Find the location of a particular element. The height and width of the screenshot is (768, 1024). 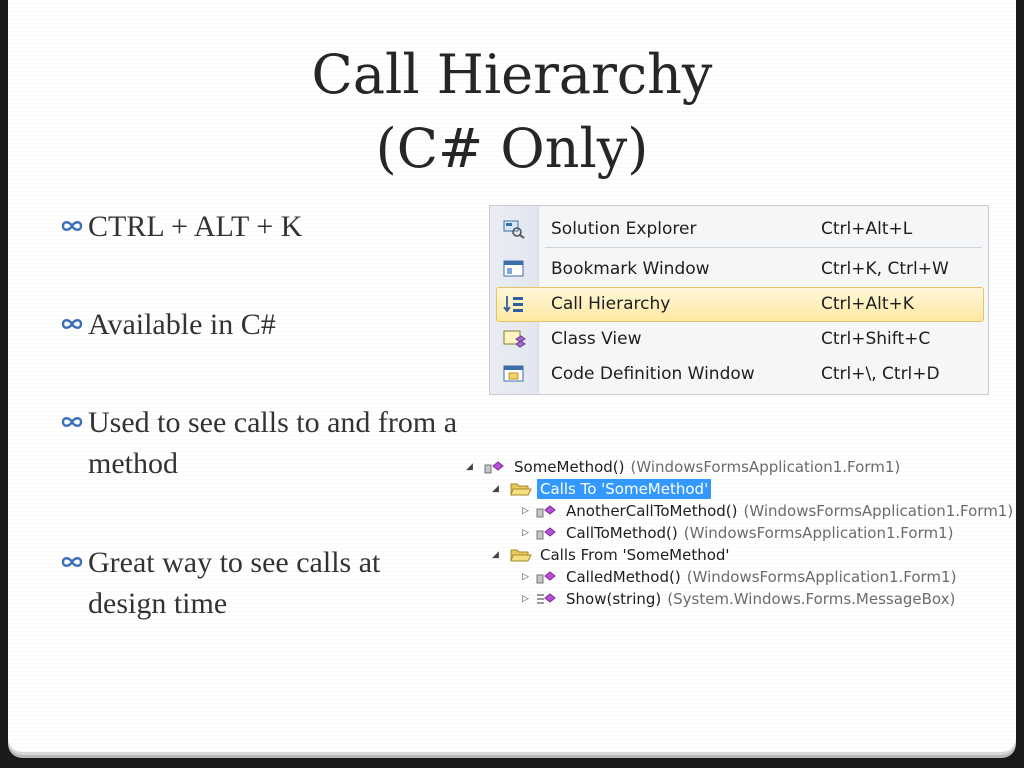

menu-item-solution-explorer: Solution Explorer Ctrl+Alt+L is located at coordinates (739, 229).